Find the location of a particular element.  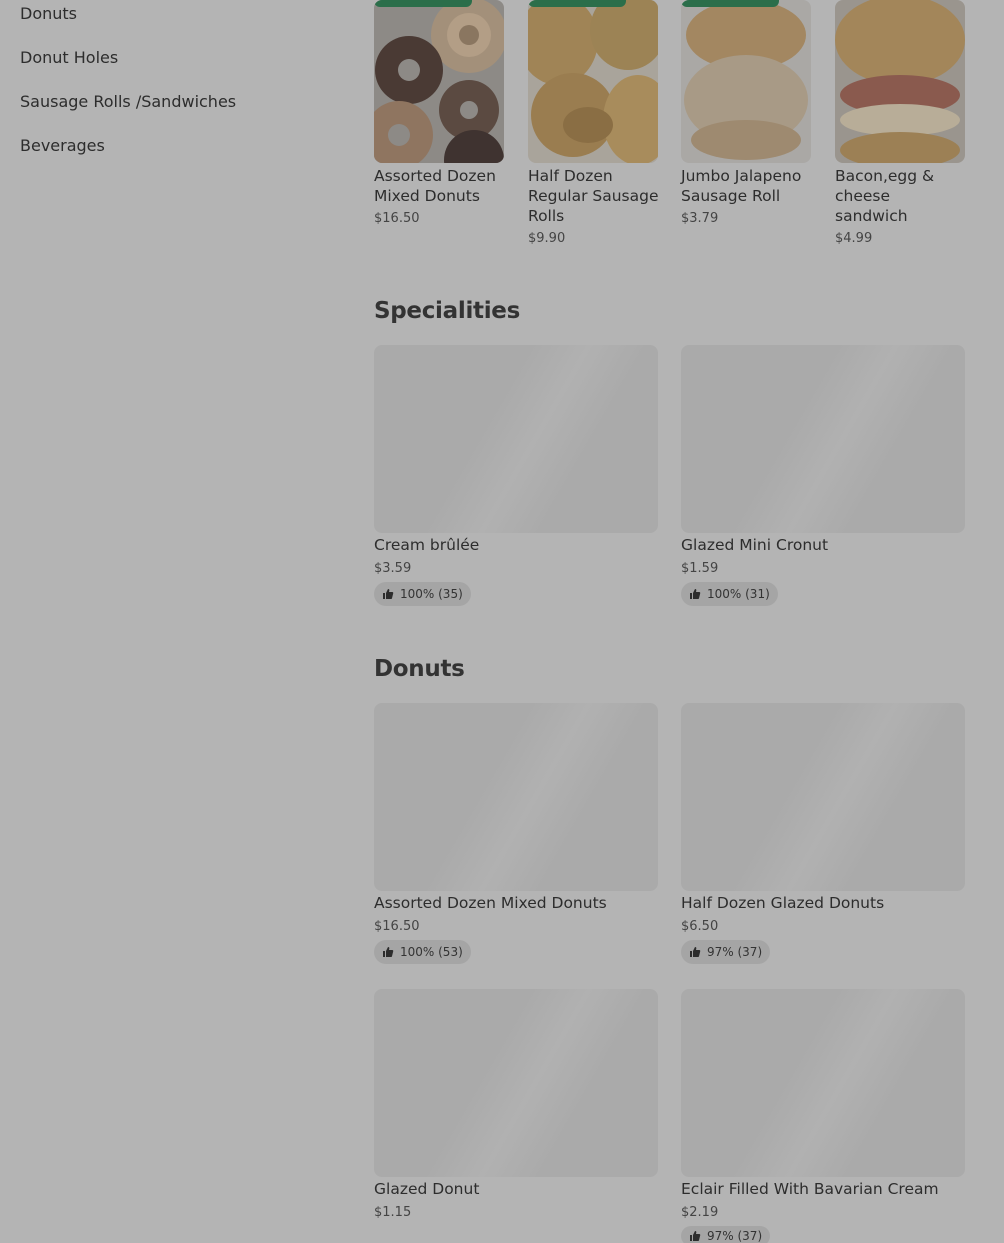

featured-item-price: $3.79 is located at coordinates (700, 218).